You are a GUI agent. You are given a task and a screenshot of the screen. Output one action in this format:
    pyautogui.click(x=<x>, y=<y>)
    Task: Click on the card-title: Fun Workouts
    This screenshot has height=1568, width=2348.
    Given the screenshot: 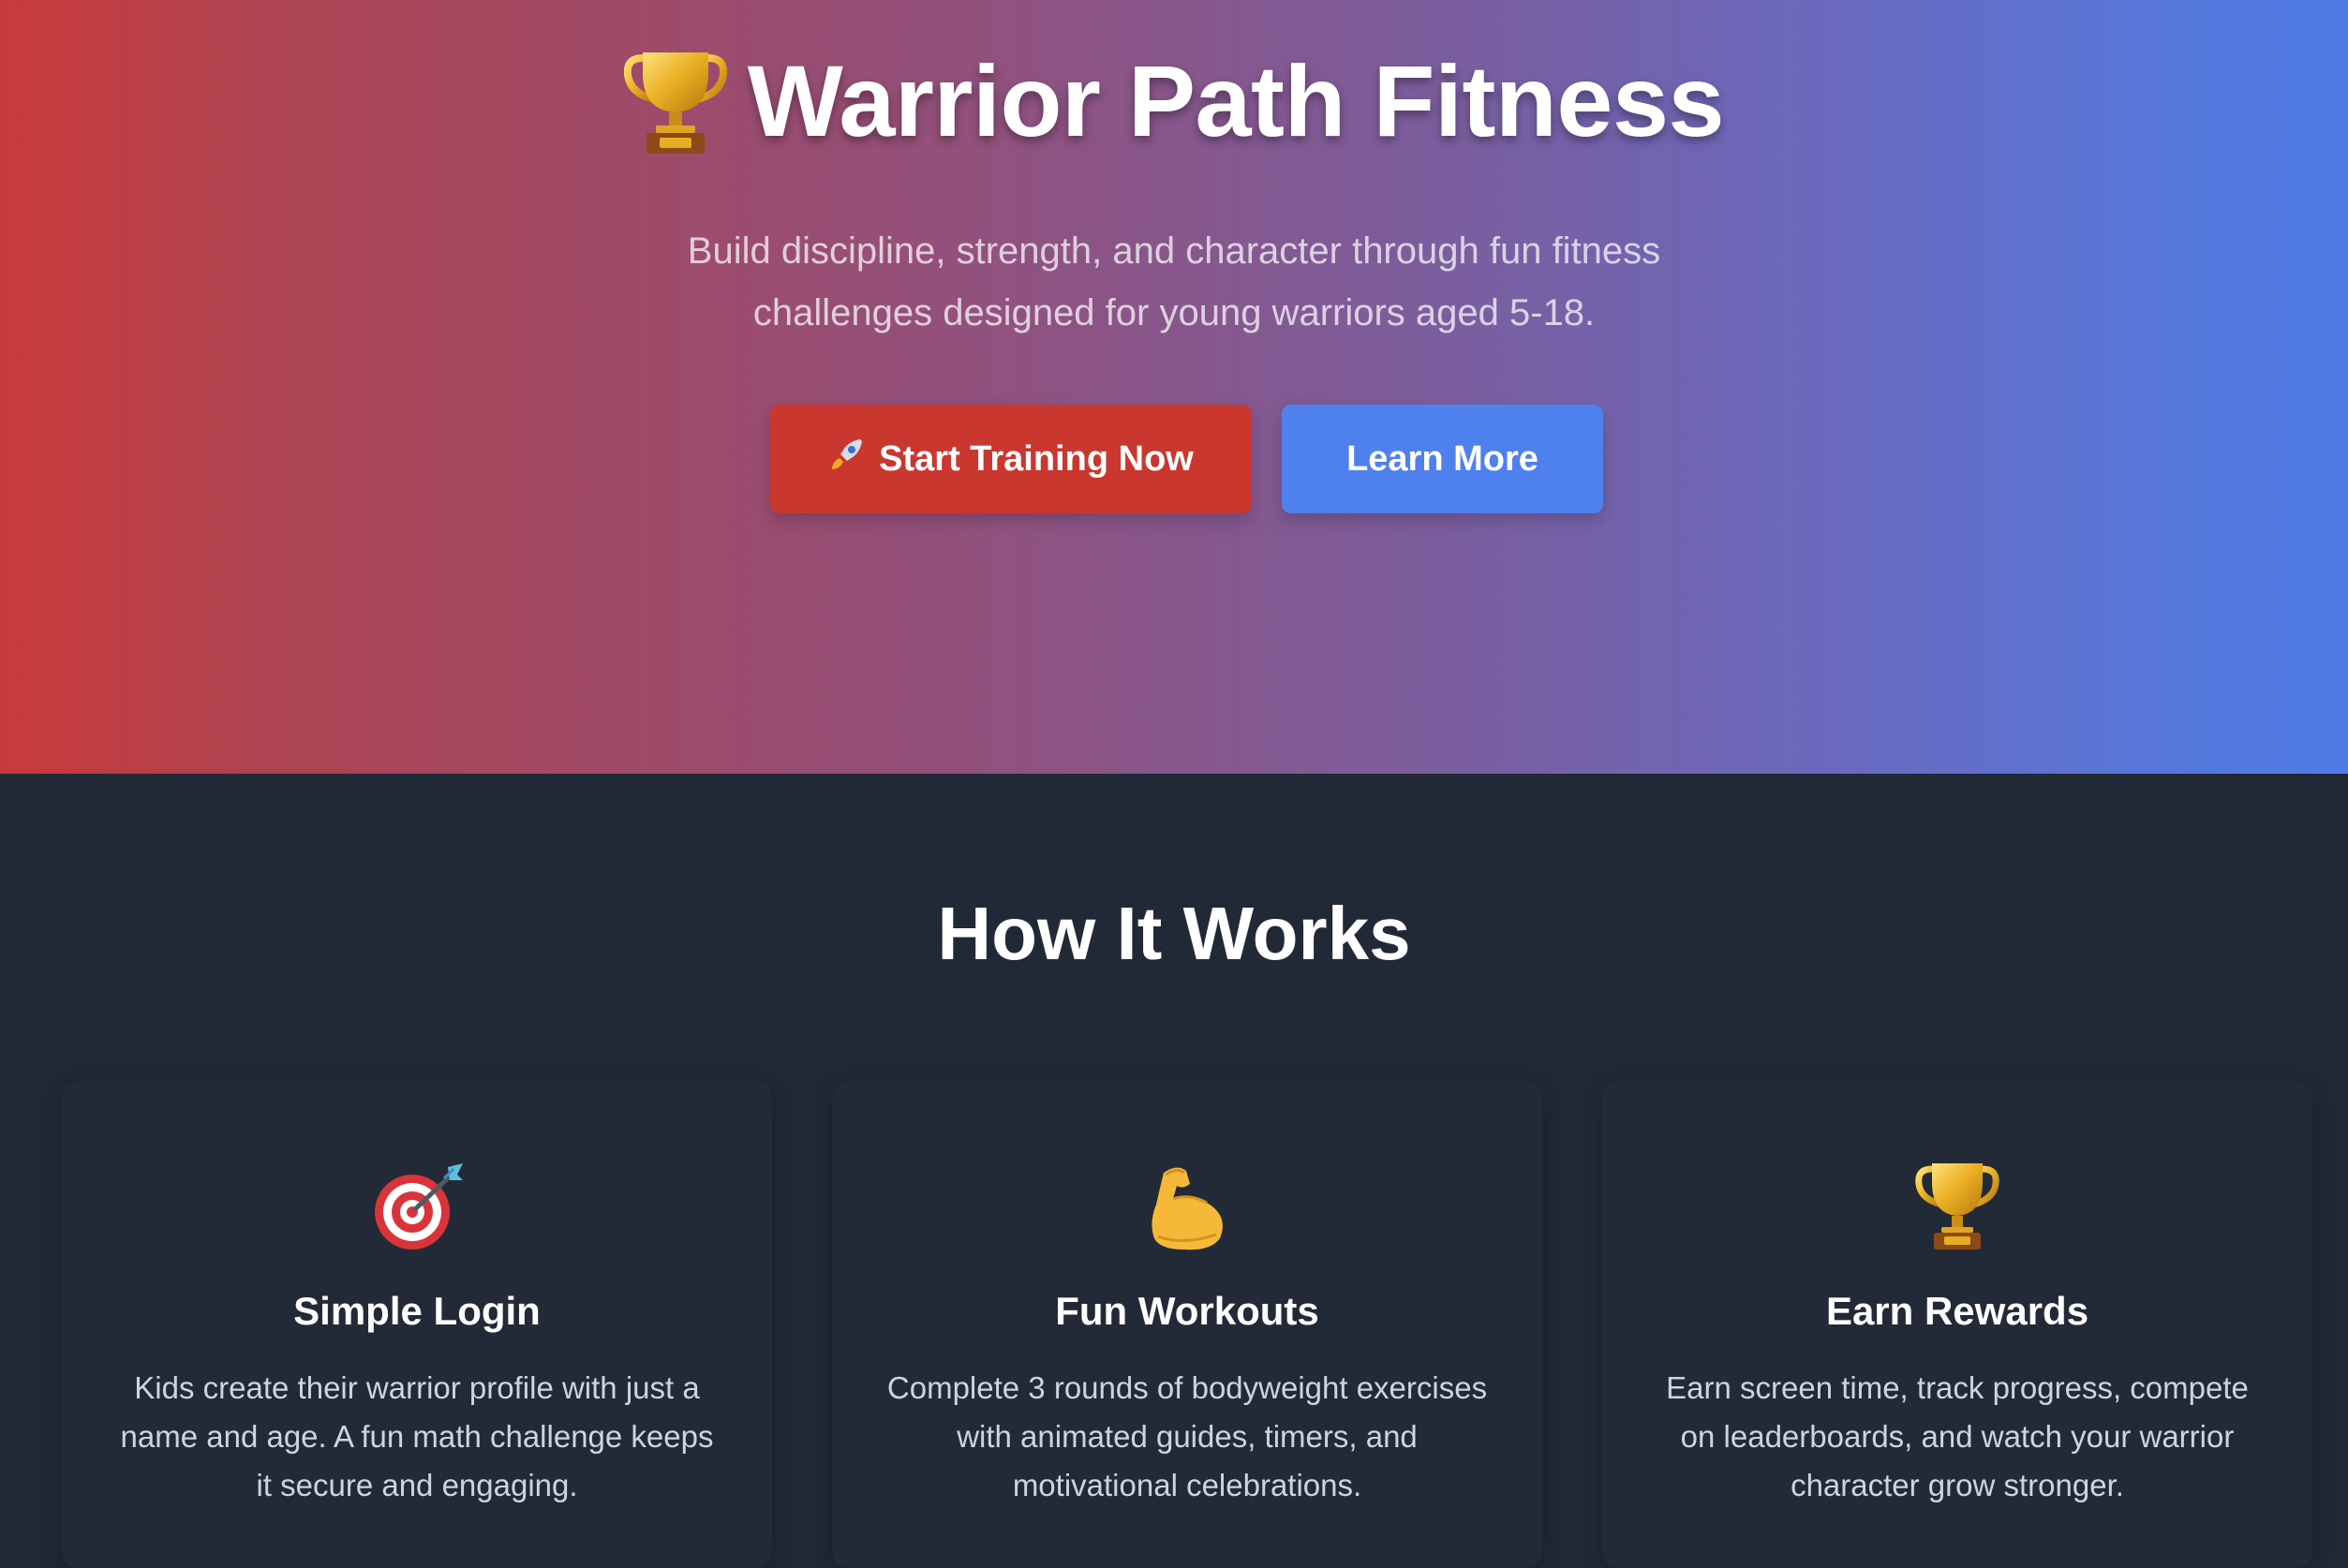 What is the action you would take?
    pyautogui.click(x=1187, y=1311)
    